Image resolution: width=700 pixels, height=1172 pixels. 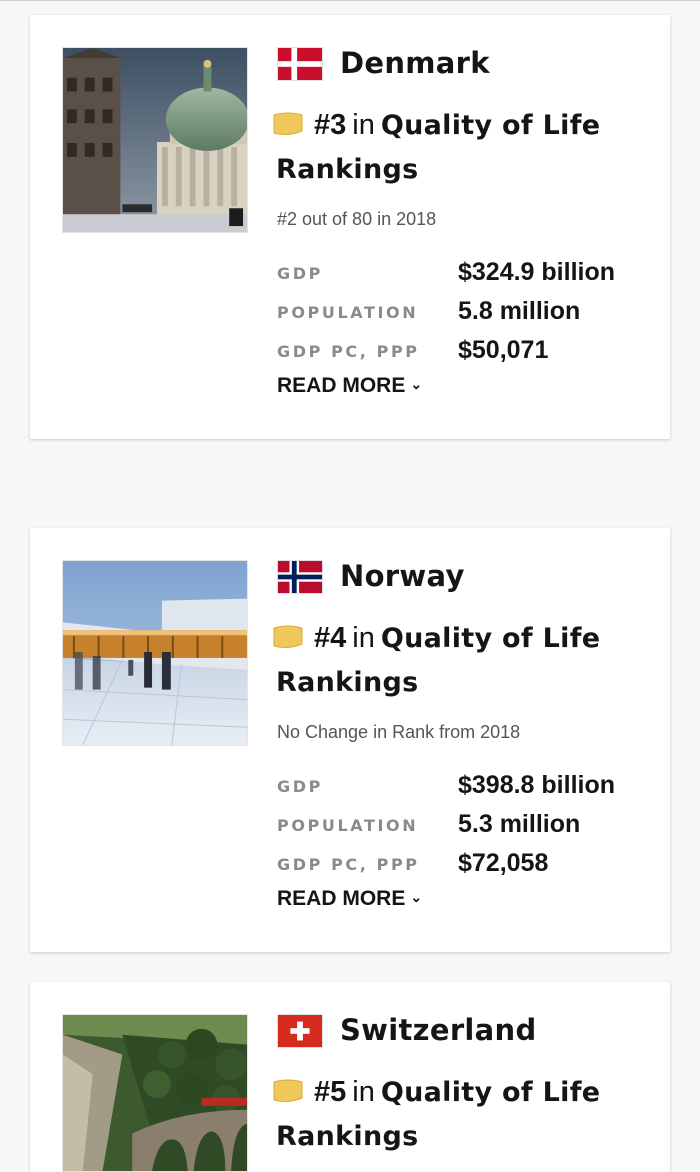 I want to click on rank-line: #3 in Quality of Life, so click(x=457, y=125).